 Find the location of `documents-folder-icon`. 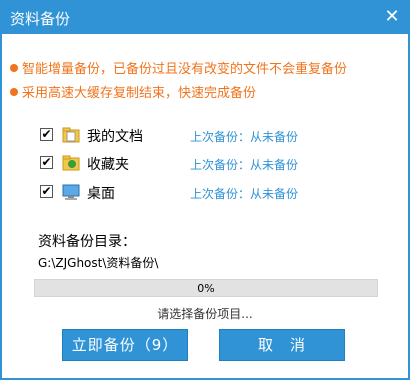

documents-folder-icon is located at coordinates (71, 135).